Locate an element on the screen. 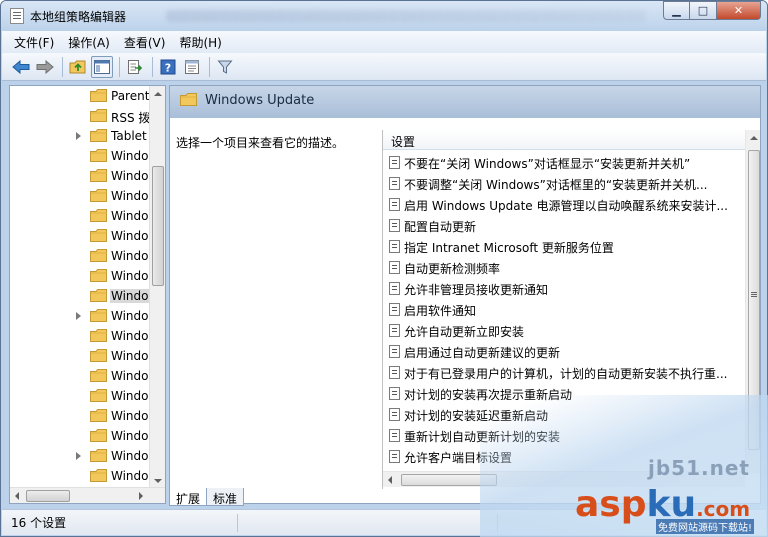  tree-item-label: Parent is located at coordinates (130, 96).